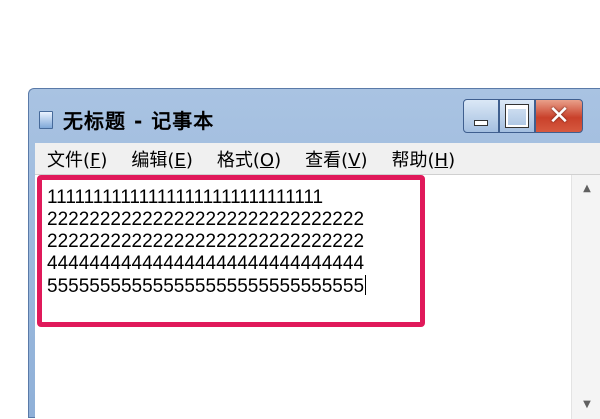  I want to click on notepad-icon, so click(46, 120).